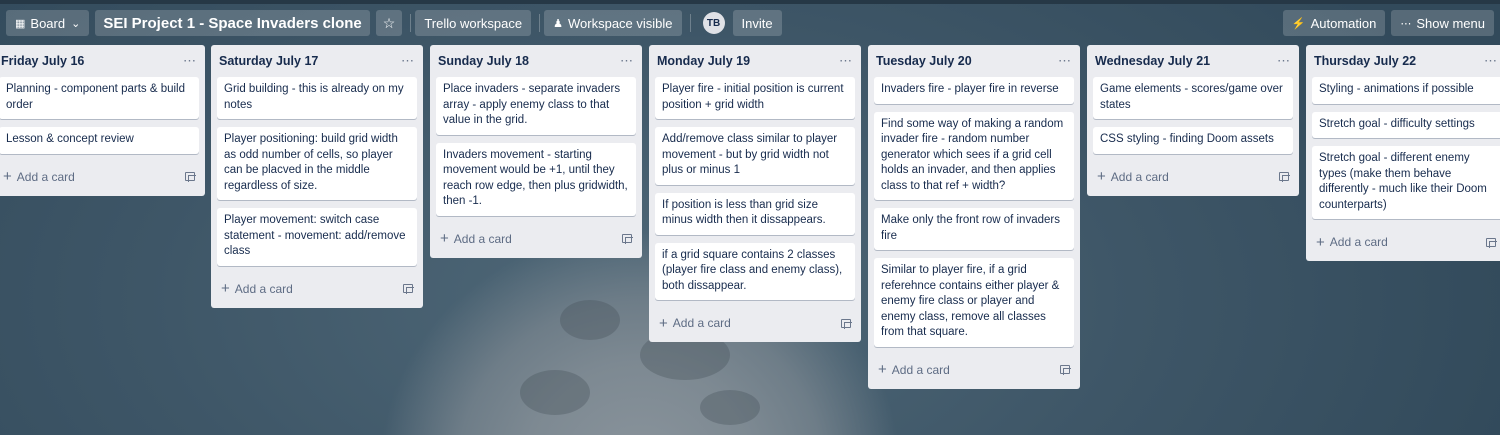  I want to click on card: Invaders fire - player fire in reverse, so click(974, 90).